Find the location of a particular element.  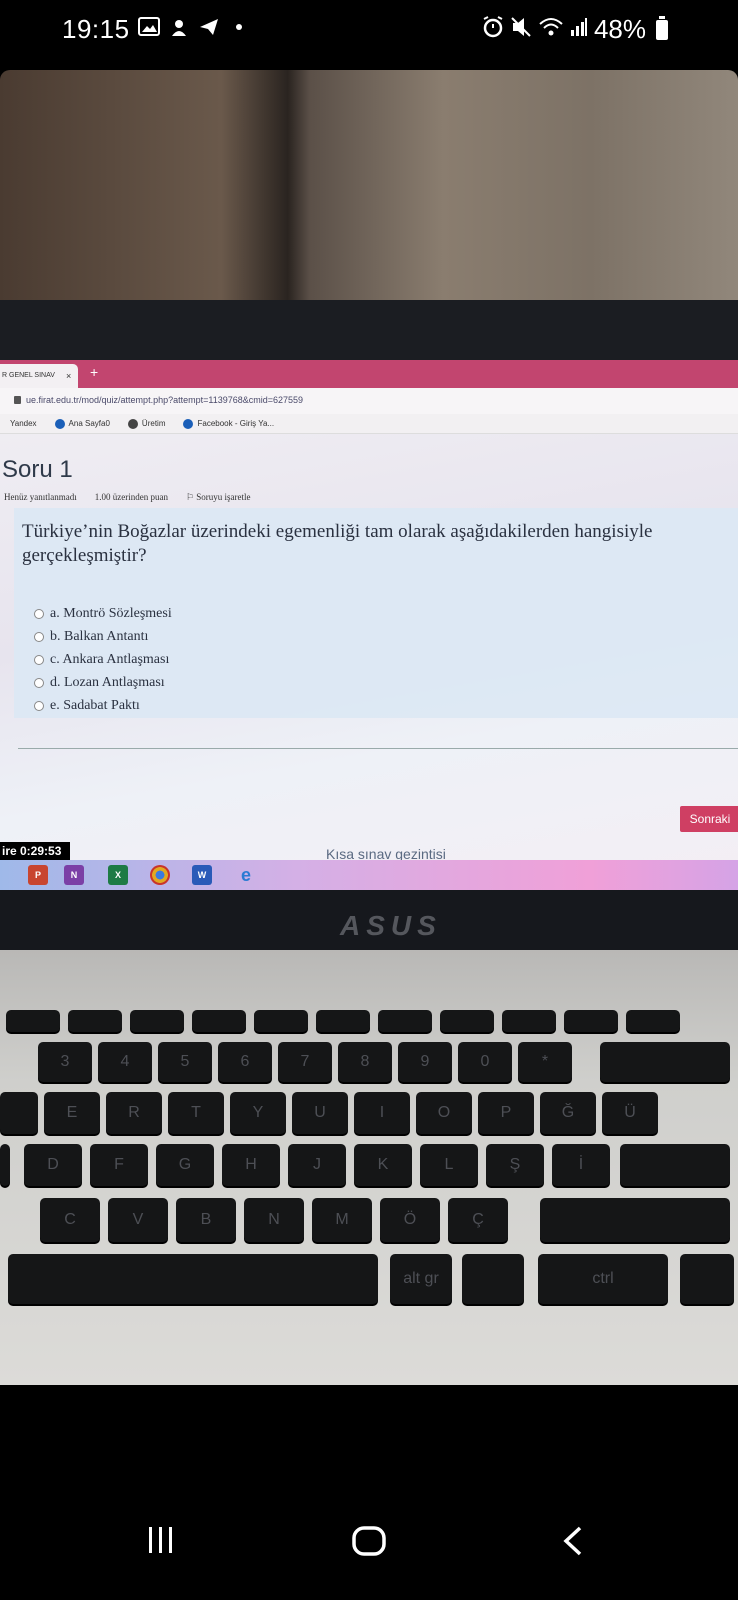

spacebar-key is located at coordinates (193, 1279).